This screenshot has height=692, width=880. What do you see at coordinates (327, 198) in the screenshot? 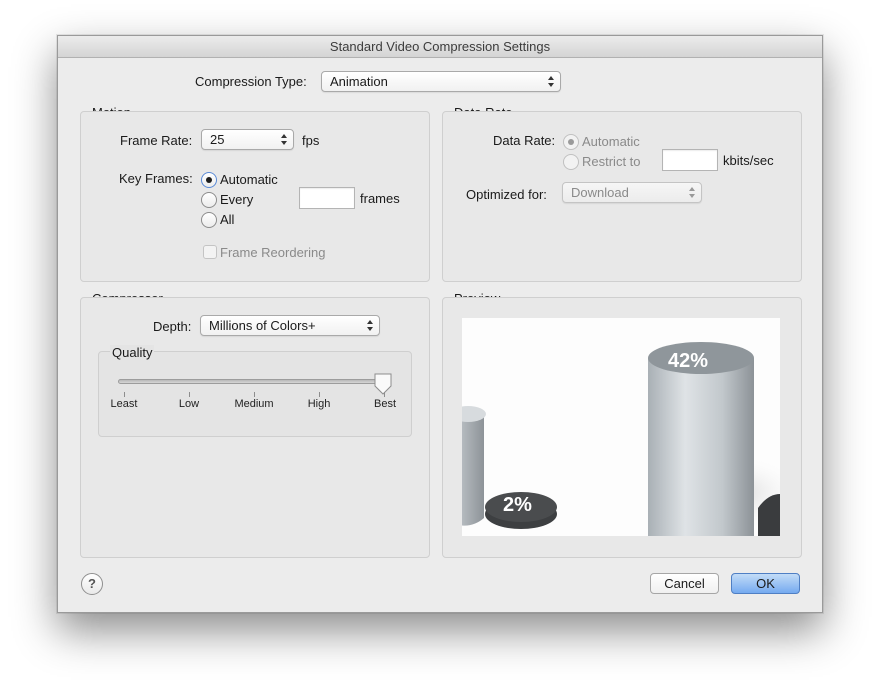
I see `key-frames-every-input` at bounding box center [327, 198].